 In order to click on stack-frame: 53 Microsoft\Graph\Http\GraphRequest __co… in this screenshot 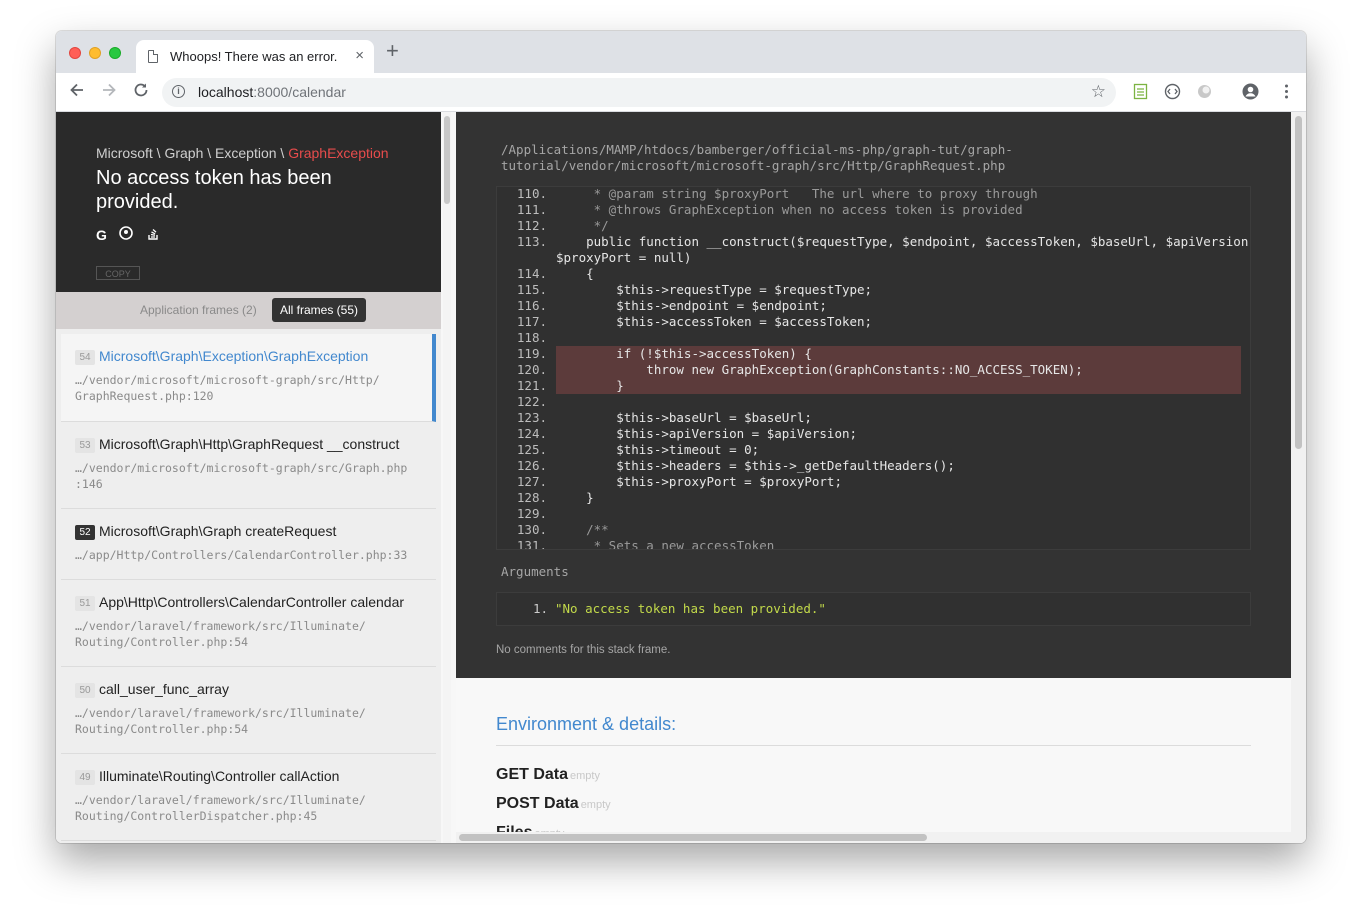, I will do `click(248, 465)`.